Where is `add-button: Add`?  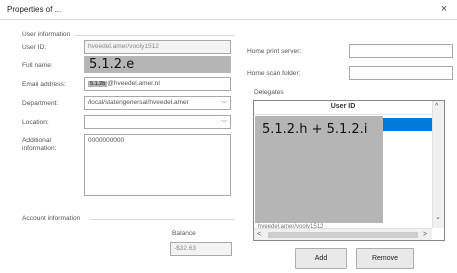 add-button: Add is located at coordinates (321, 258).